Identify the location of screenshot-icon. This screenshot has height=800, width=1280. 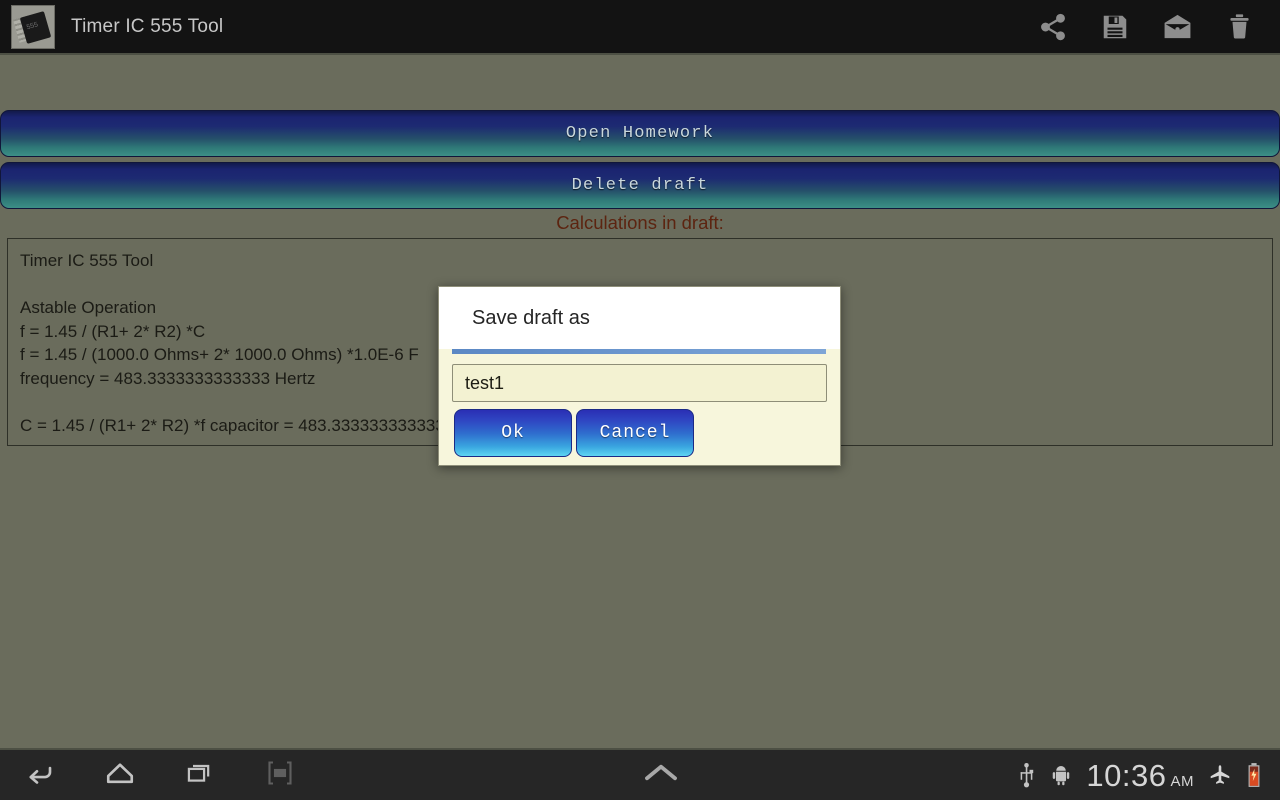
(280, 775).